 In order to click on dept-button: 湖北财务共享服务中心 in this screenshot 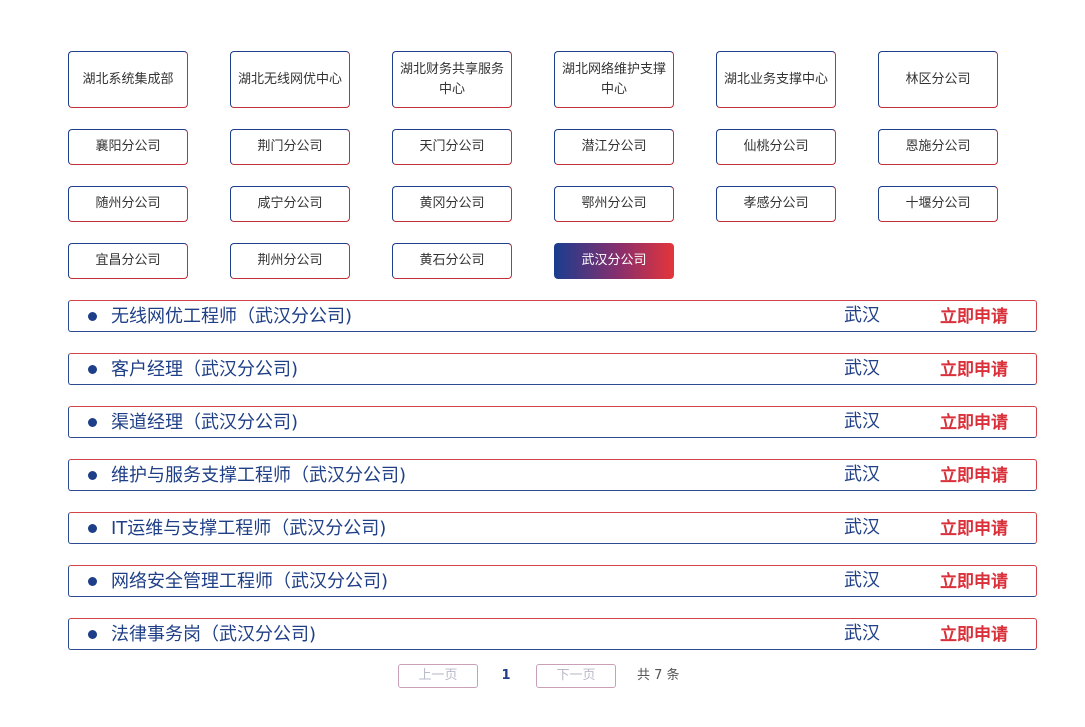, I will do `click(452, 79)`.